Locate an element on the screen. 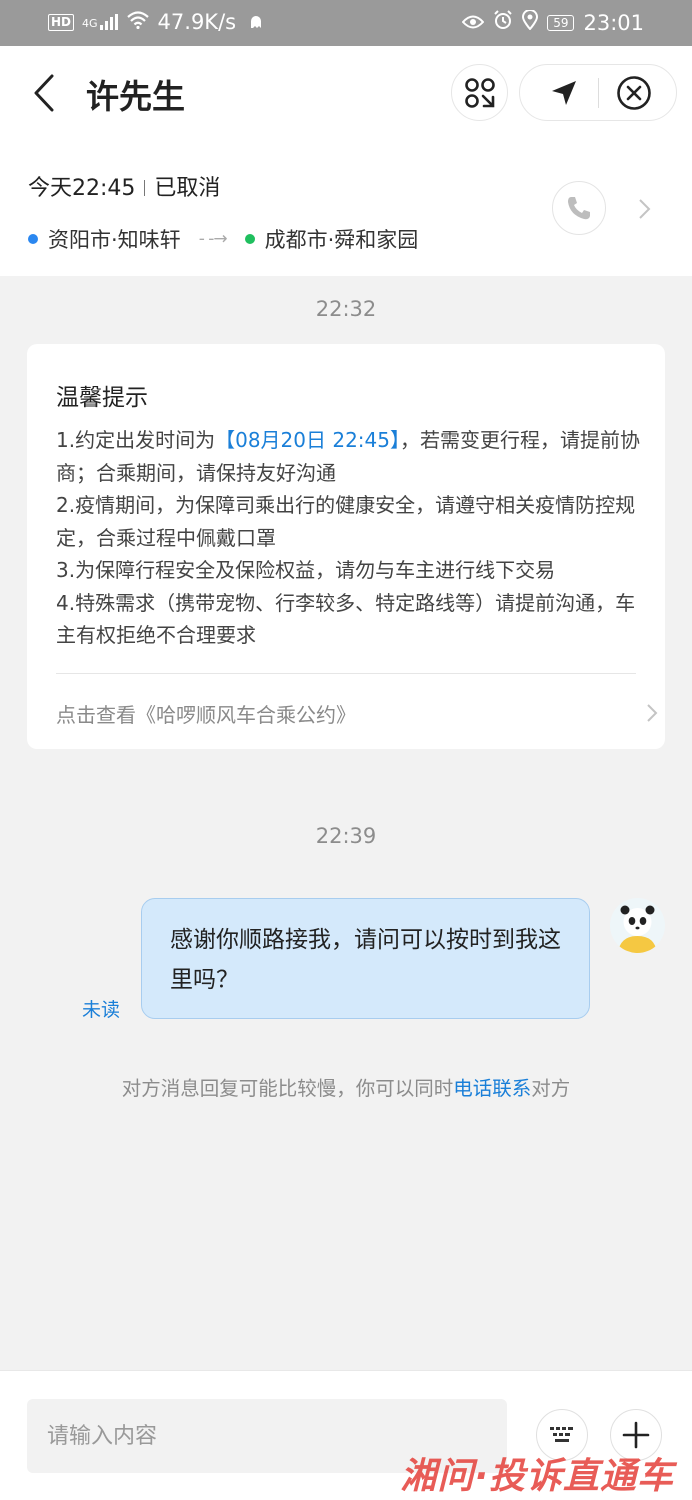 Image resolution: width=692 pixels, height=1500 pixels. battery-icon: 59 is located at coordinates (561, 22).